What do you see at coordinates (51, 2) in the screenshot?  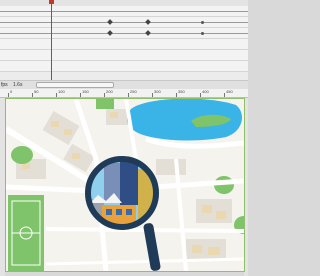 I see `playhead-handle` at bounding box center [51, 2].